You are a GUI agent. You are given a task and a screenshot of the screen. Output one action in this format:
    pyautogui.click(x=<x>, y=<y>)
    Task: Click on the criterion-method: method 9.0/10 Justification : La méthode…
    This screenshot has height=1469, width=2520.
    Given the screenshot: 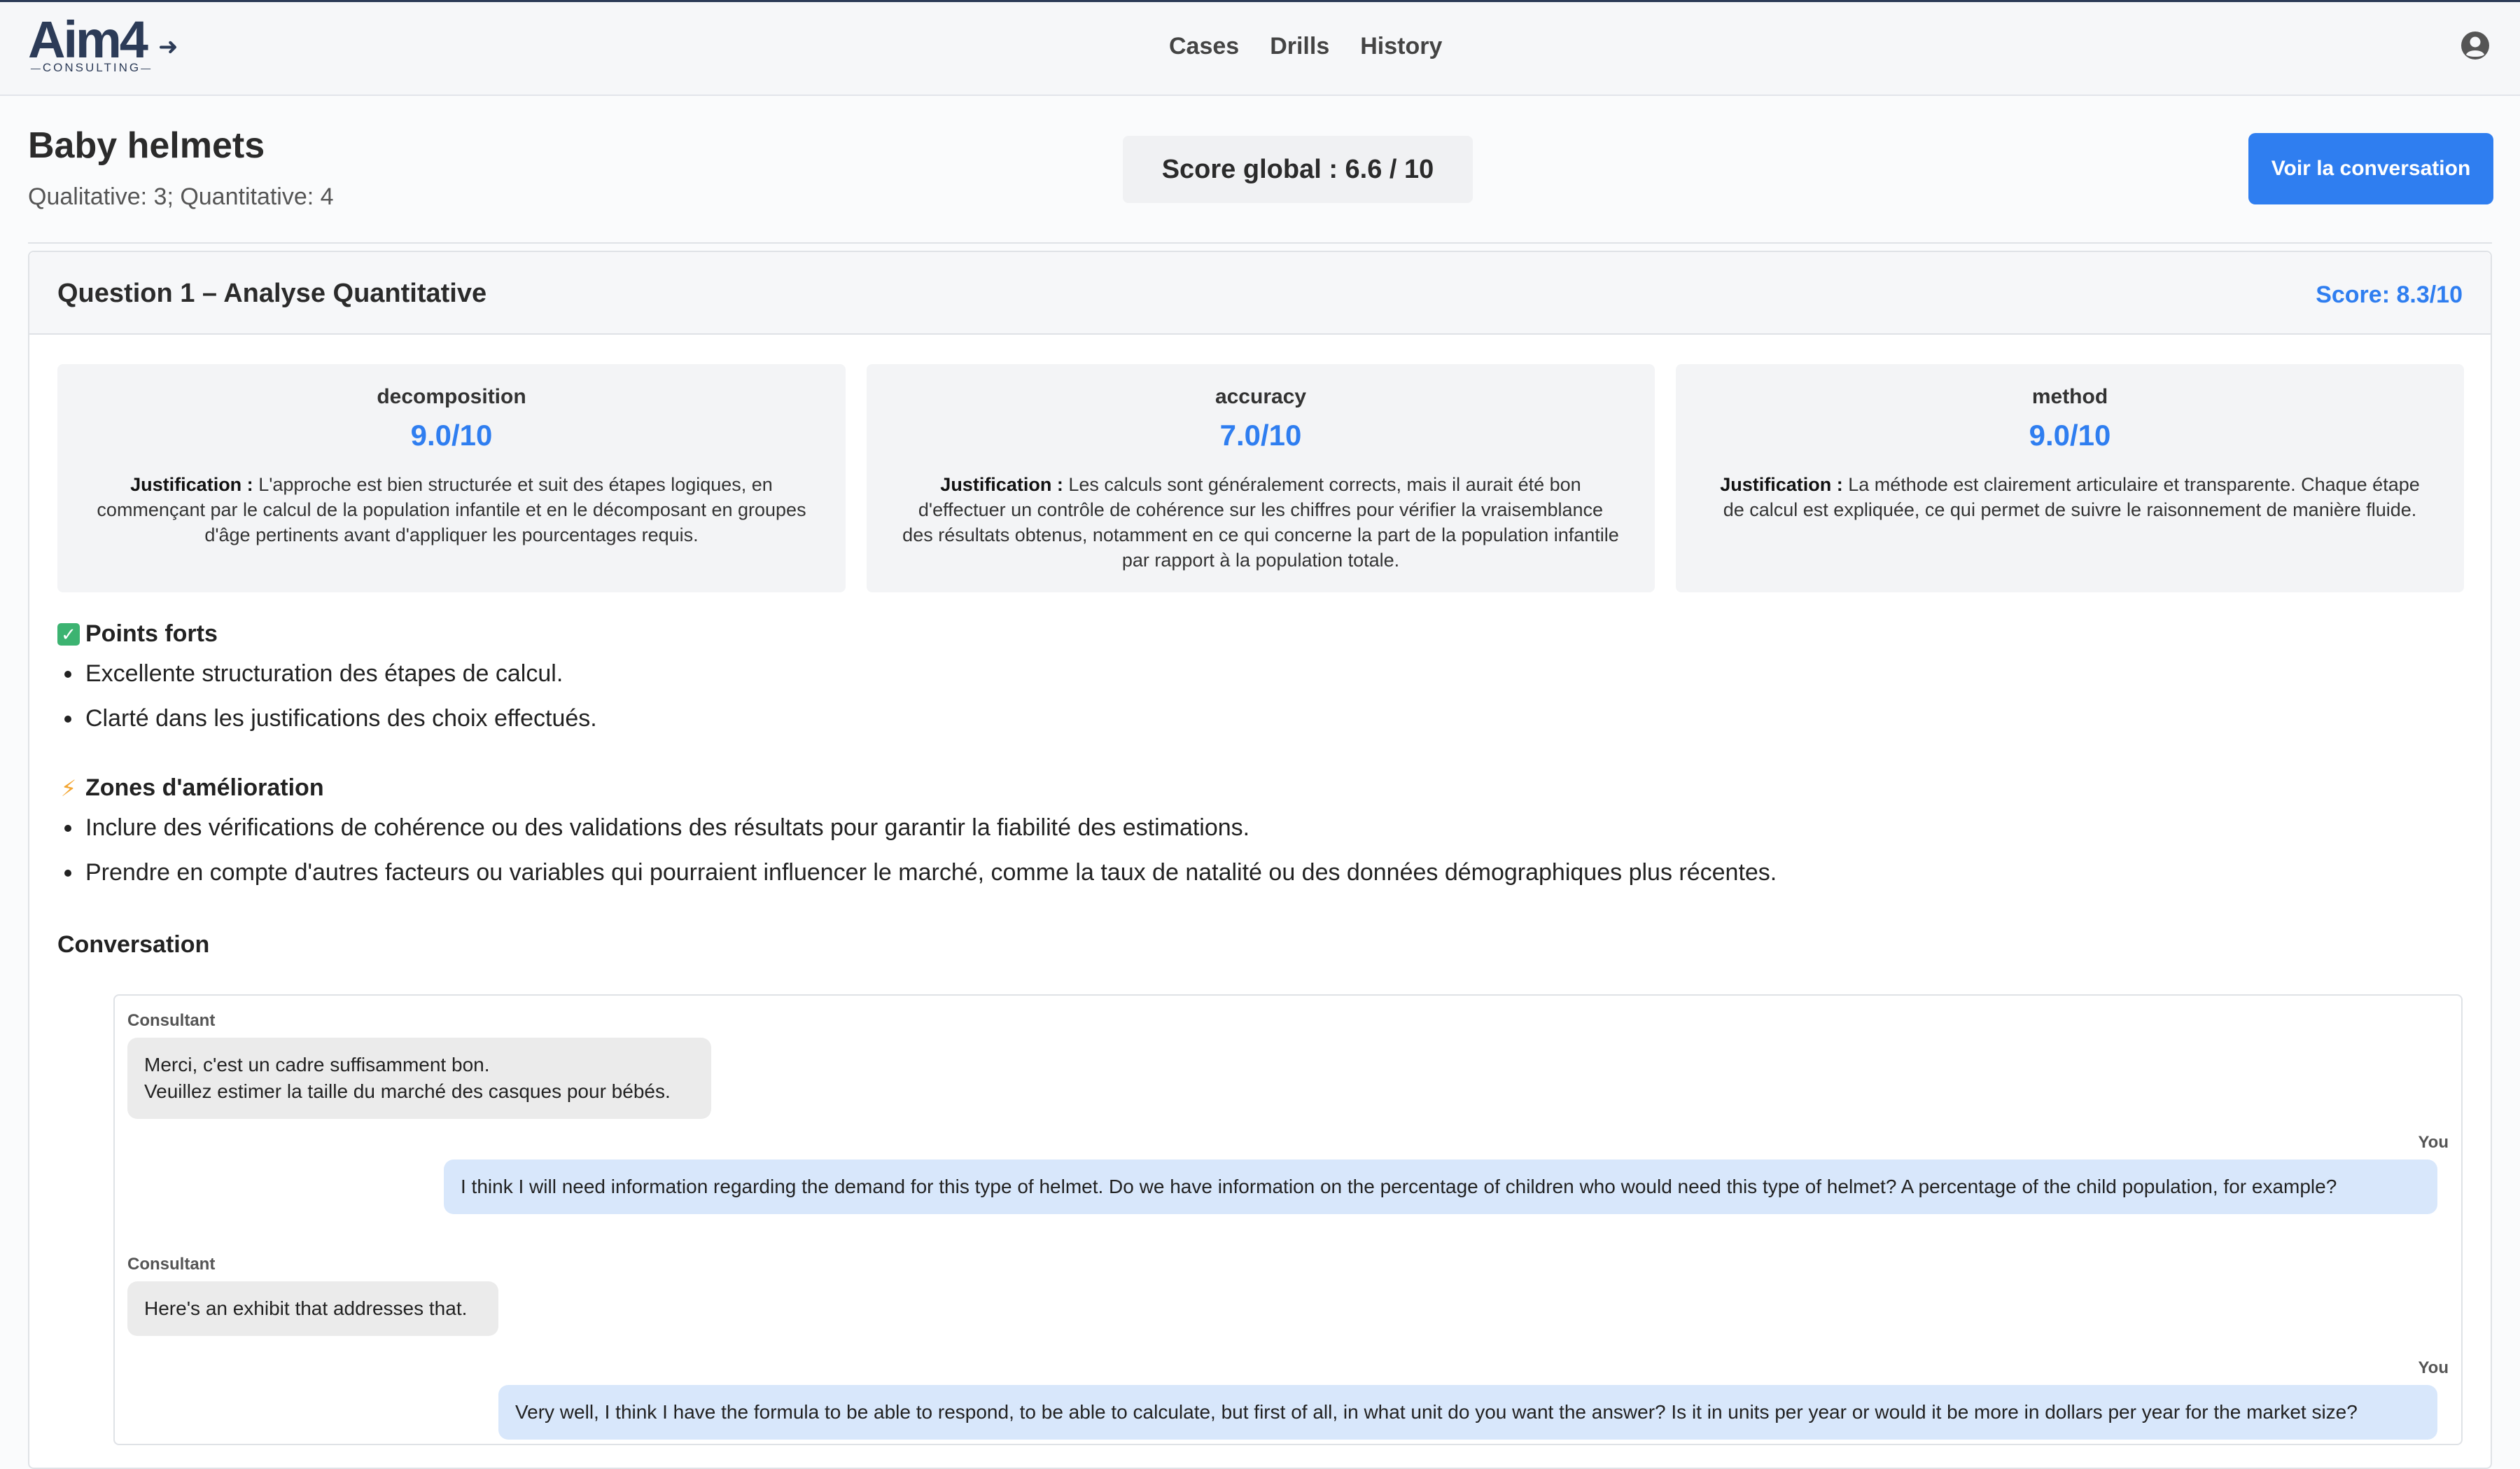 What is the action you would take?
    pyautogui.click(x=2070, y=478)
    